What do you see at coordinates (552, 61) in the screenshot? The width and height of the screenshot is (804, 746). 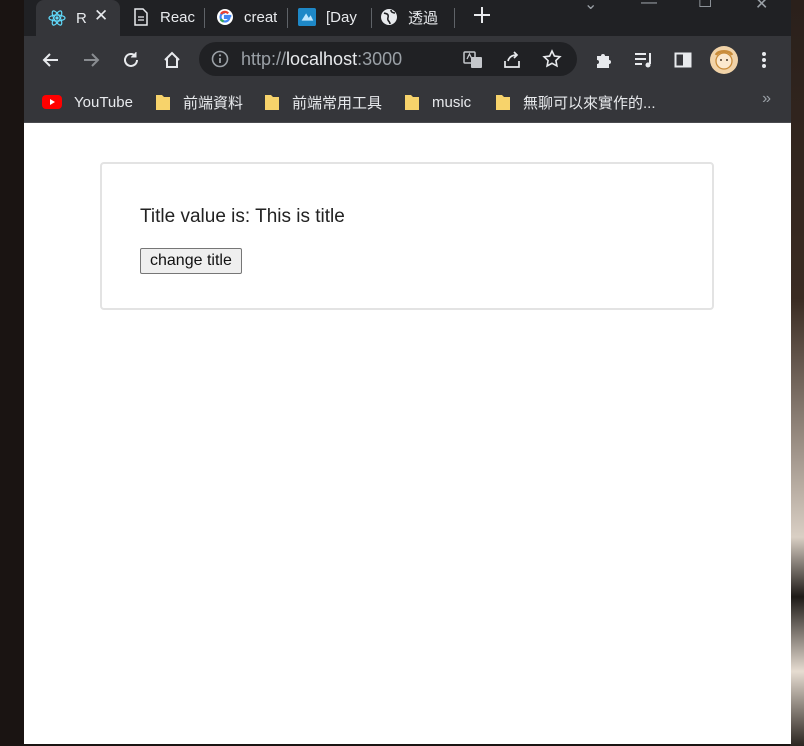 I see `bookmark-star-icon` at bounding box center [552, 61].